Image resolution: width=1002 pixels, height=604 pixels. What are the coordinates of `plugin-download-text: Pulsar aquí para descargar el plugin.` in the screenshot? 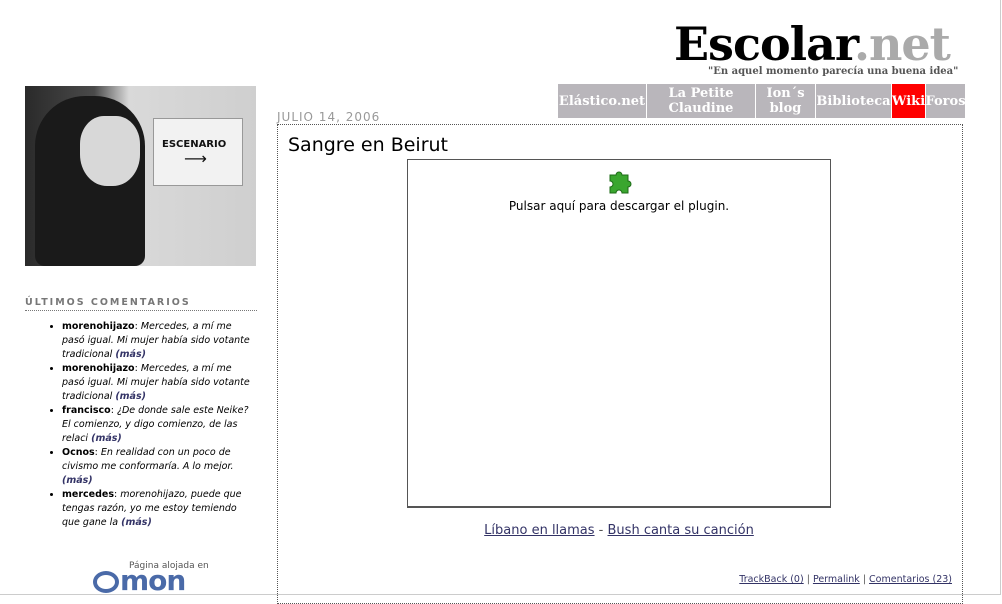 It's located at (619, 206).